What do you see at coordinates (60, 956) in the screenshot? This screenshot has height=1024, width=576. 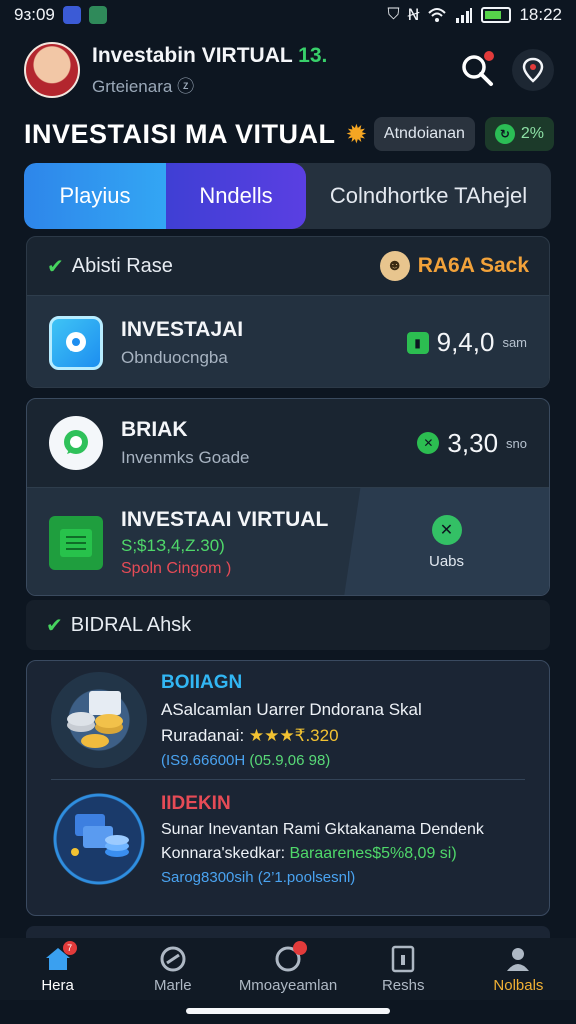 I see `home-icon: 7` at bounding box center [60, 956].